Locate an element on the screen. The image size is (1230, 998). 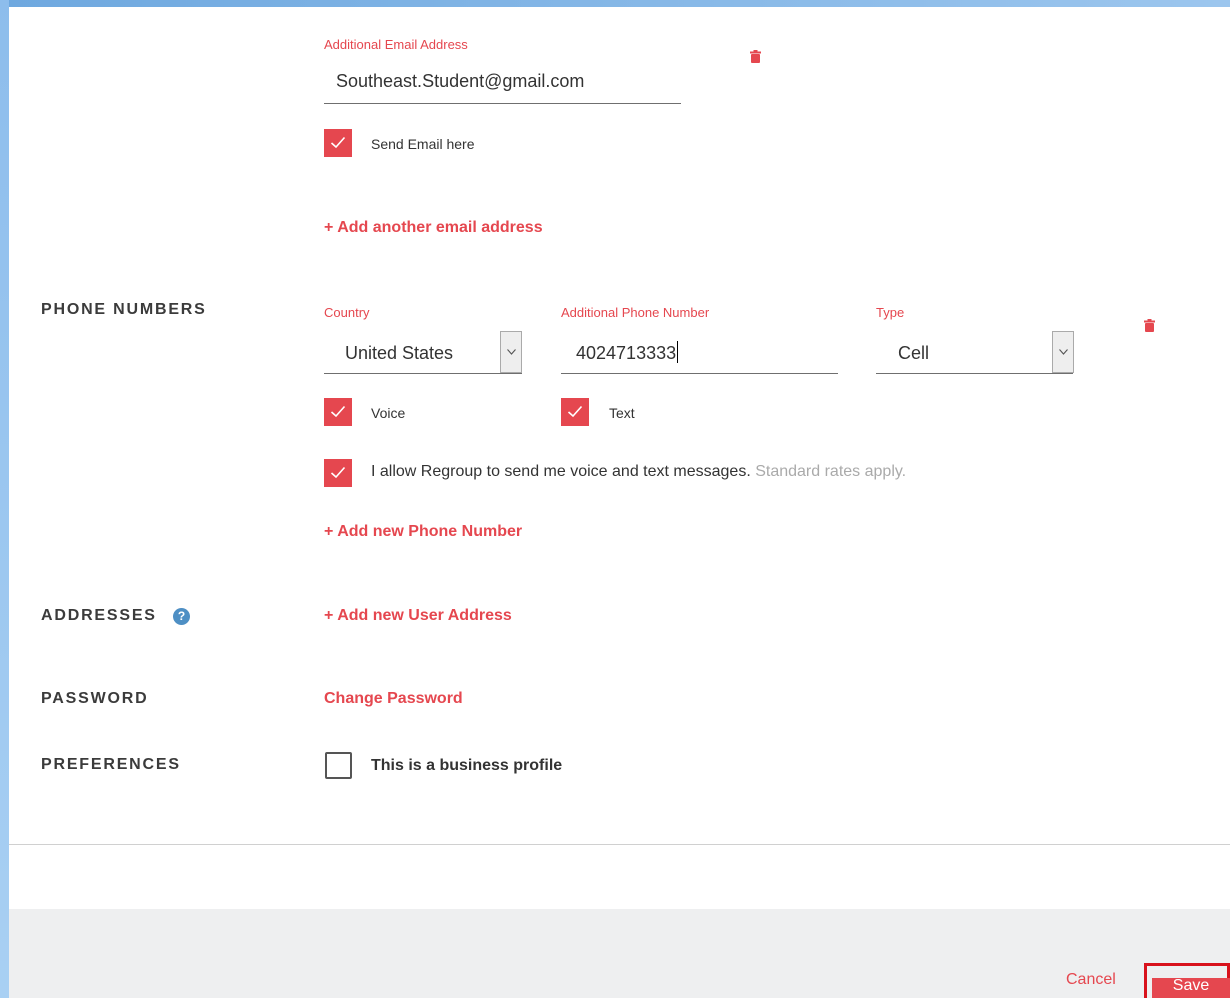
phone-type-field-label: Type is located at coordinates (890, 312).